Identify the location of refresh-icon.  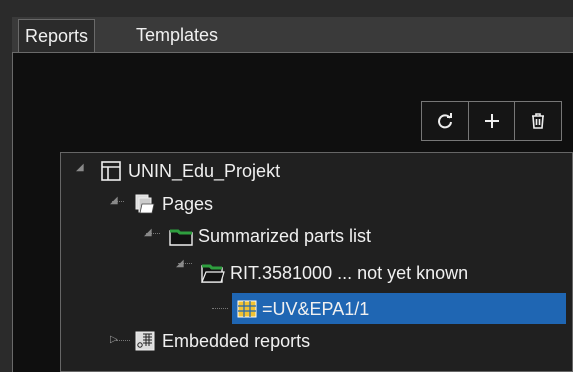
(444, 121).